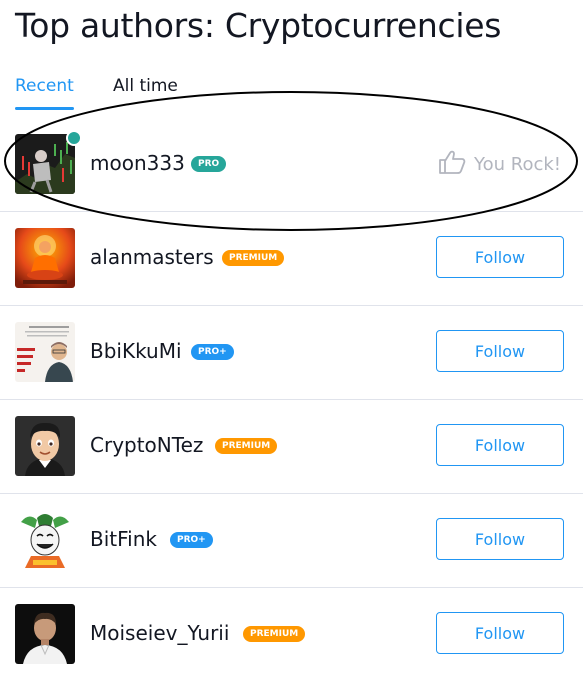  I want to click on author-username: CryptoNTez, so click(146, 445).